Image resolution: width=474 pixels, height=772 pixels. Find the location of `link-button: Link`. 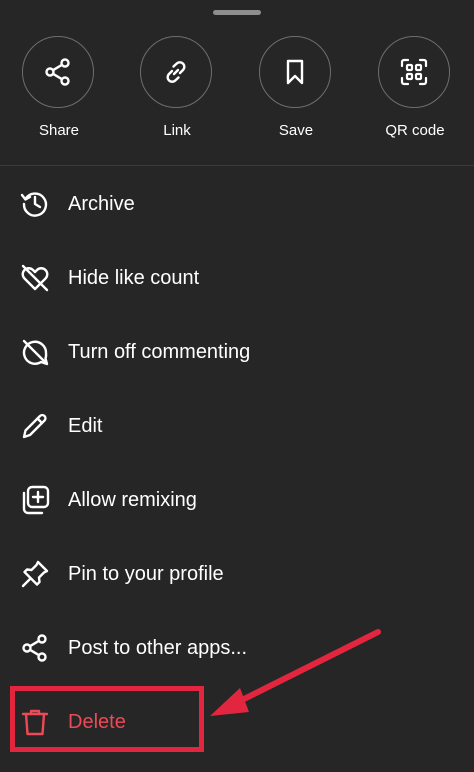

link-button: Link is located at coordinates (177, 94).